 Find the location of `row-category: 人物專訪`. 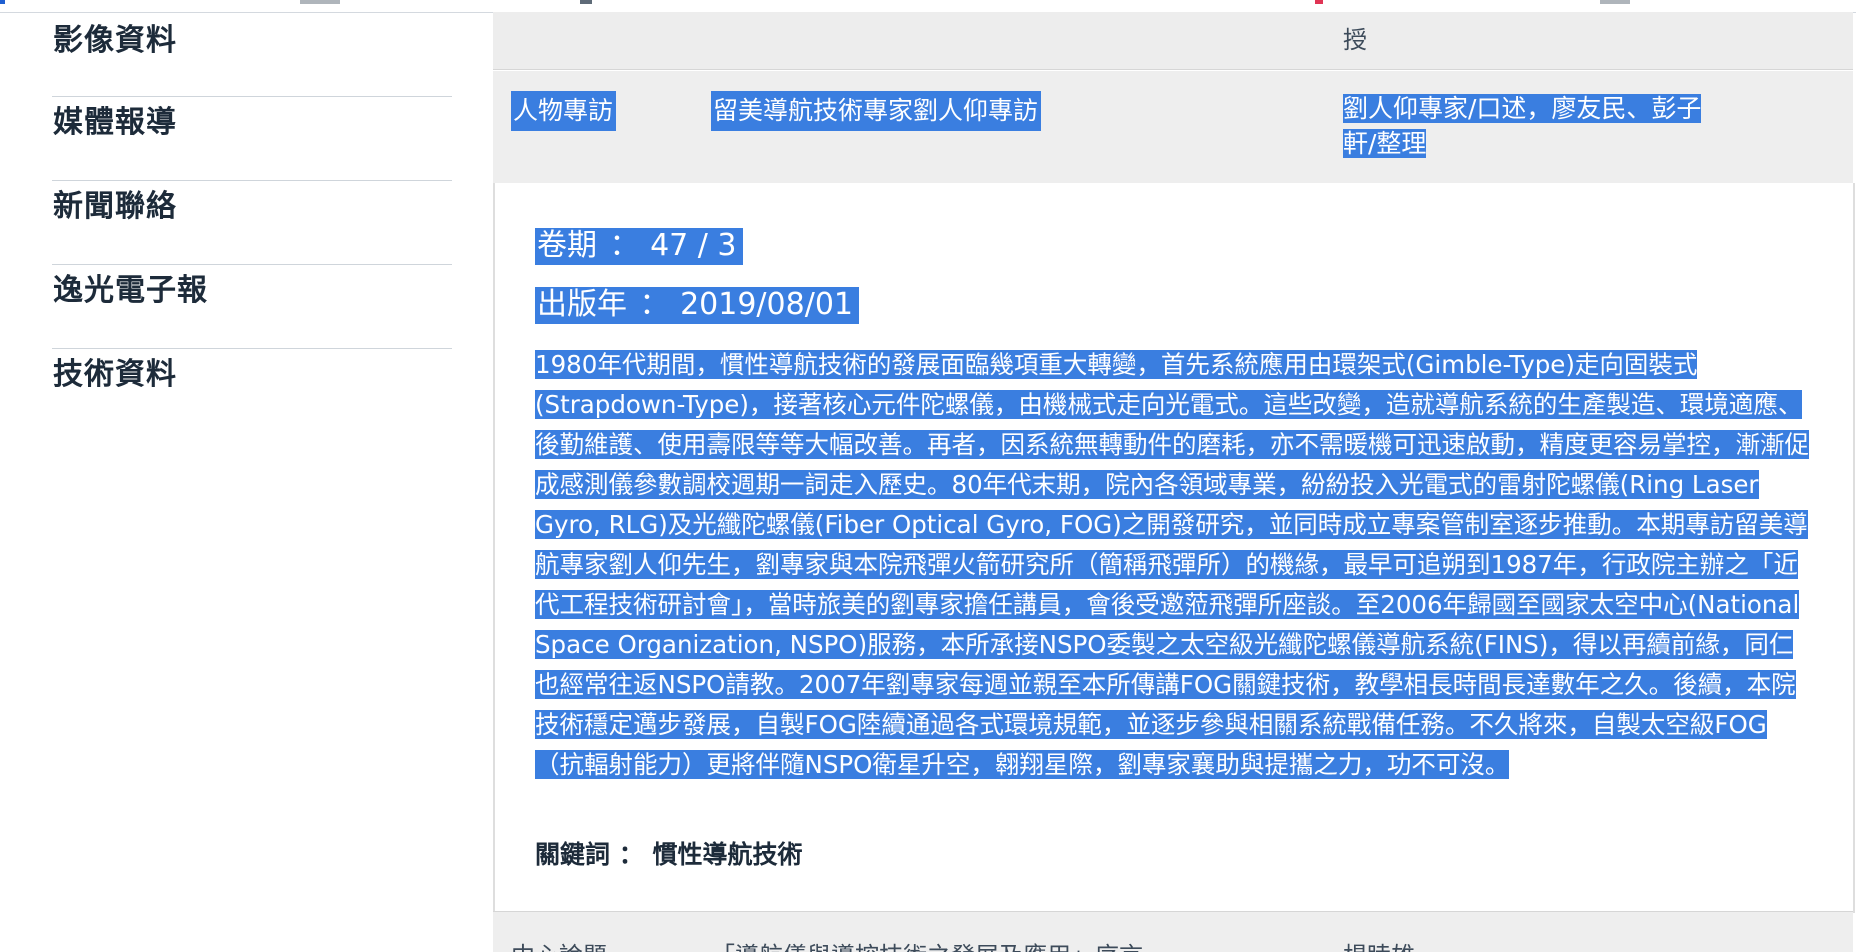

row-category: 人物專訪 is located at coordinates (564, 111).